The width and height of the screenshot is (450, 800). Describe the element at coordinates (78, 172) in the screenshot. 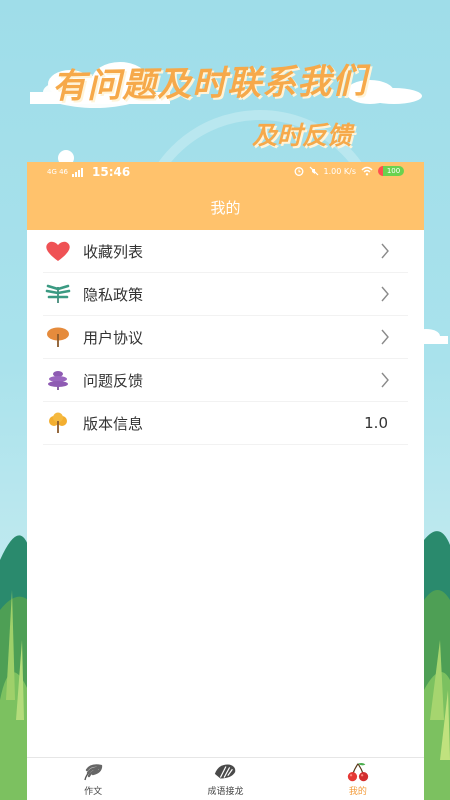

I see `signal-icon` at that location.